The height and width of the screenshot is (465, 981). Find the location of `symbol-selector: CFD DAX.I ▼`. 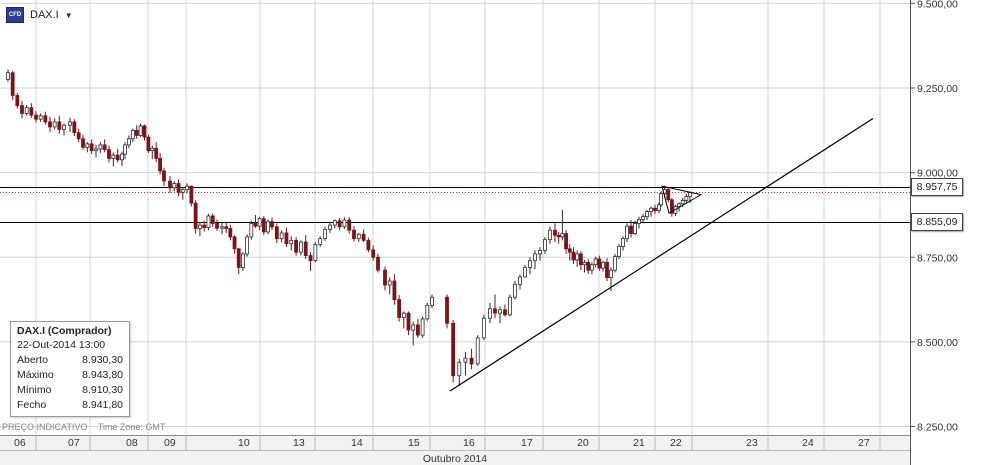

symbol-selector: CFD DAX.I ▼ is located at coordinates (39, 15).